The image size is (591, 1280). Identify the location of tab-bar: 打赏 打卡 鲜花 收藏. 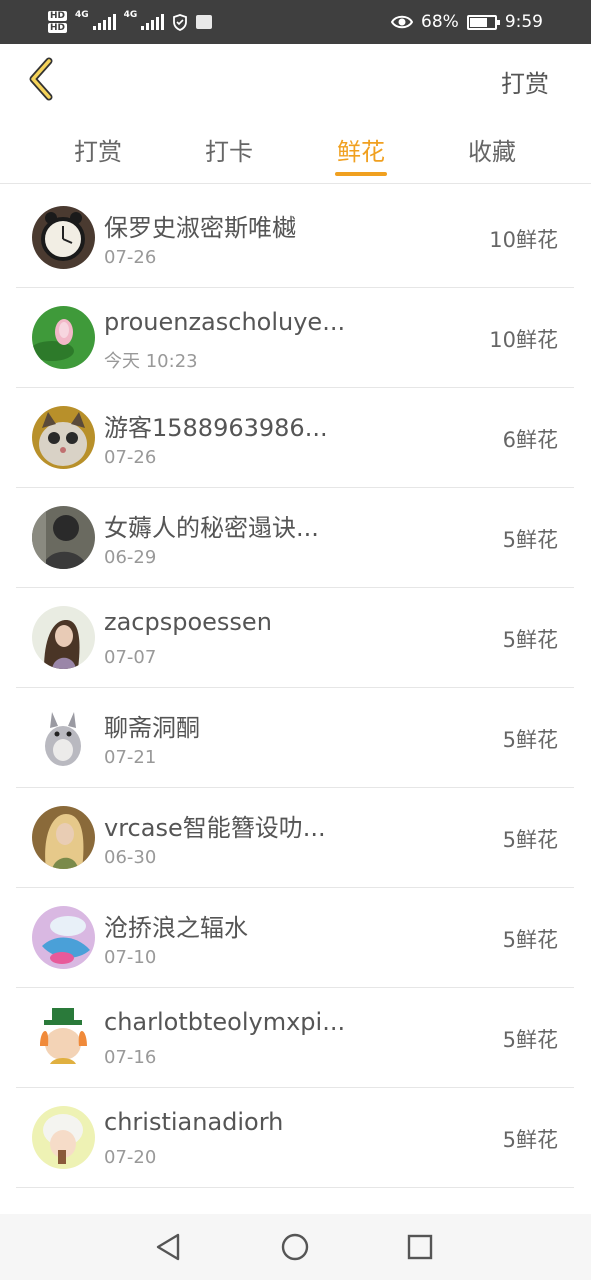
(295, 149).